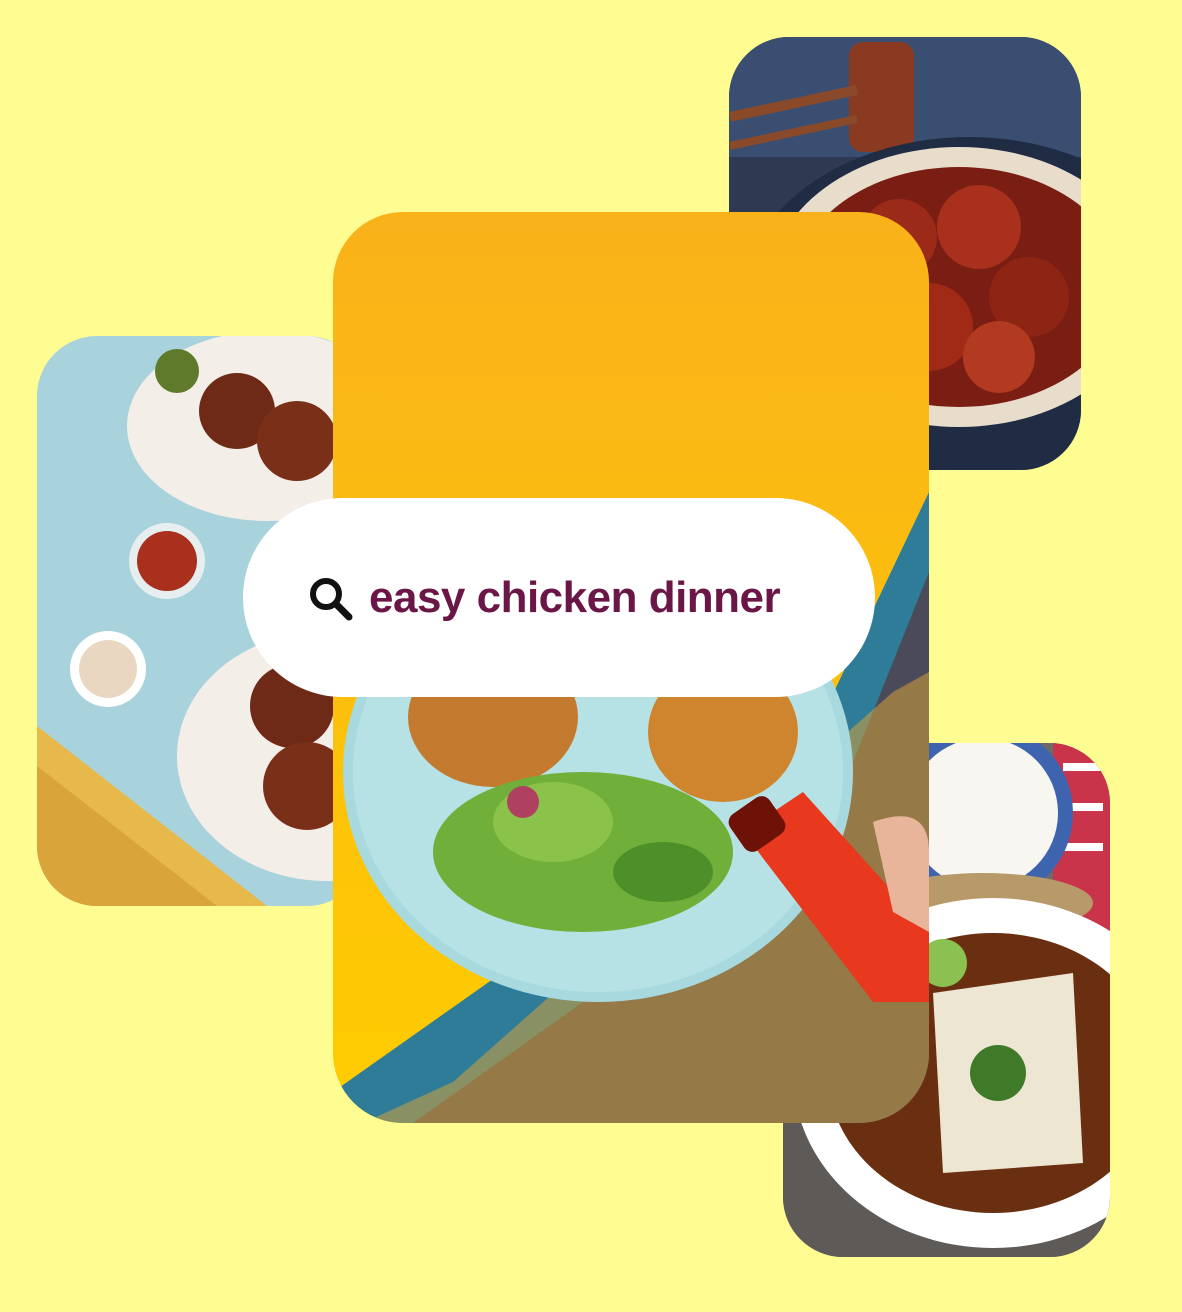 The height and width of the screenshot is (1312, 1182). I want to click on search-icon, so click(330, 598).